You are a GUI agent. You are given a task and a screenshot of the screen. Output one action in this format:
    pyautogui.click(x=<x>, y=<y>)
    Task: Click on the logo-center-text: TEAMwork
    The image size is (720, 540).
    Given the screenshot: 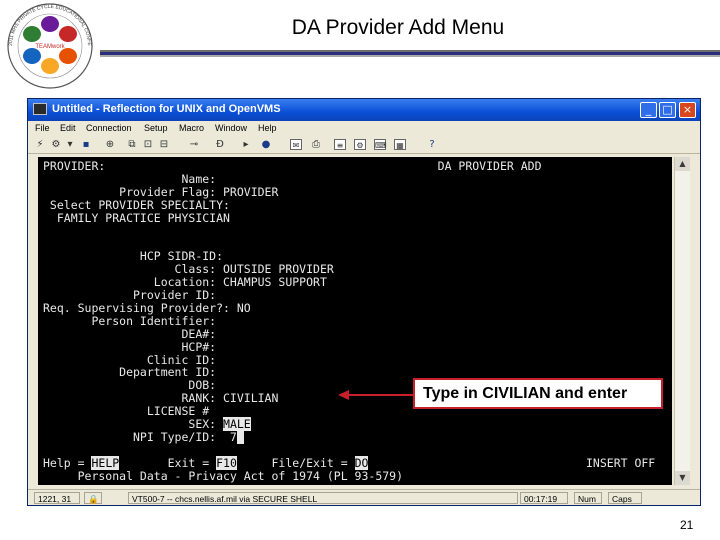 What is the action you would take?
    pyautogui.click(x=50, y=47)
    